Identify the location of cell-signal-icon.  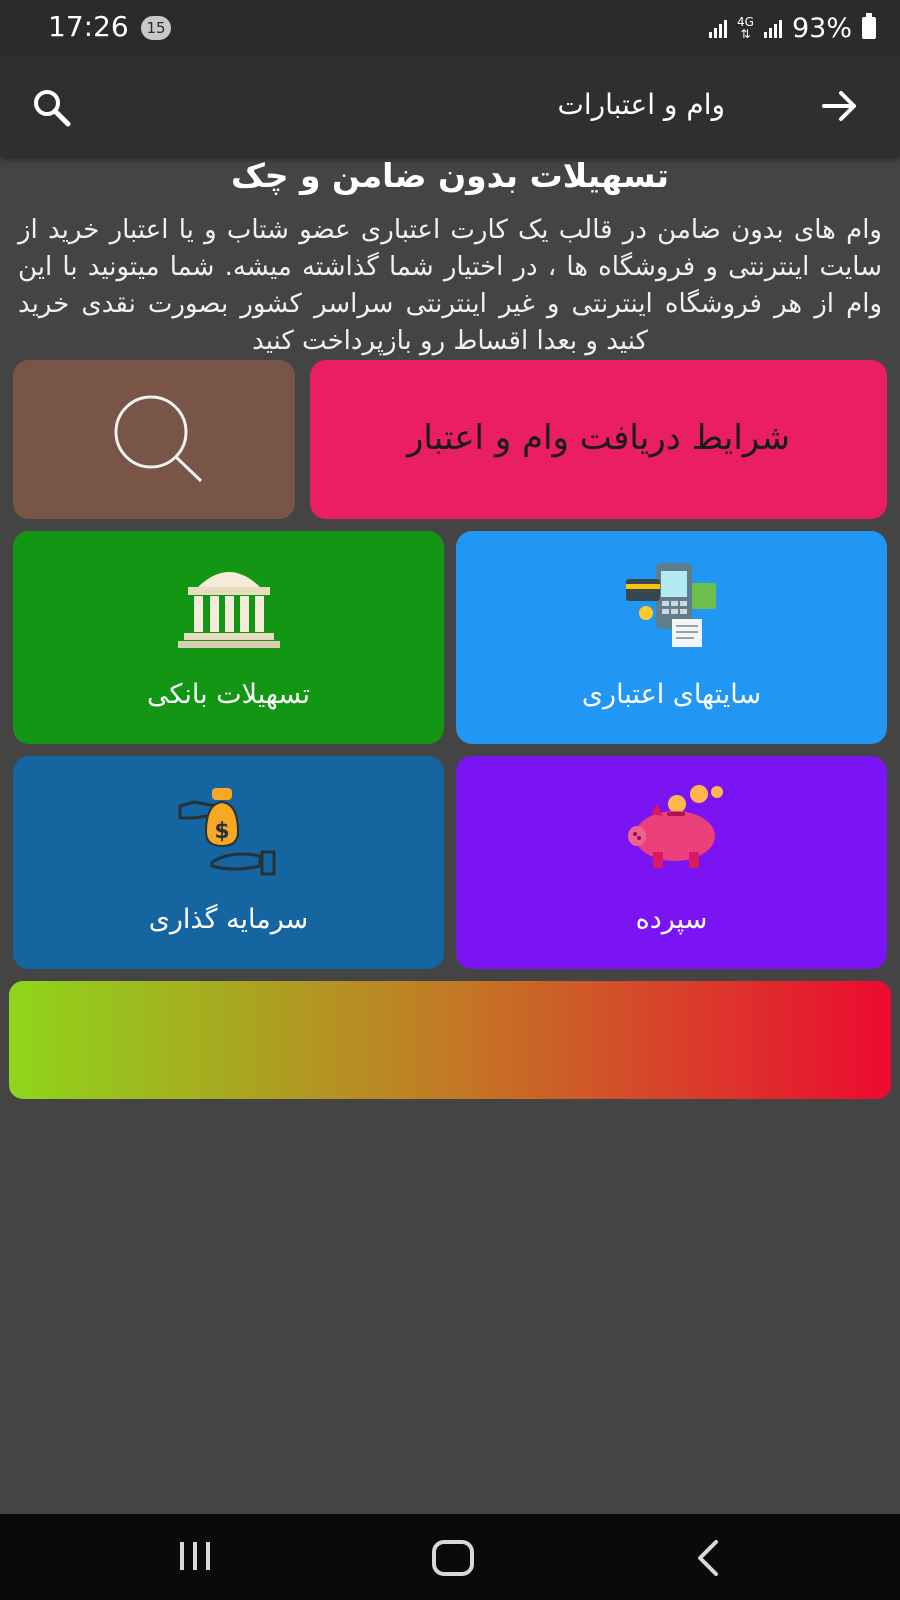
(772, 28).